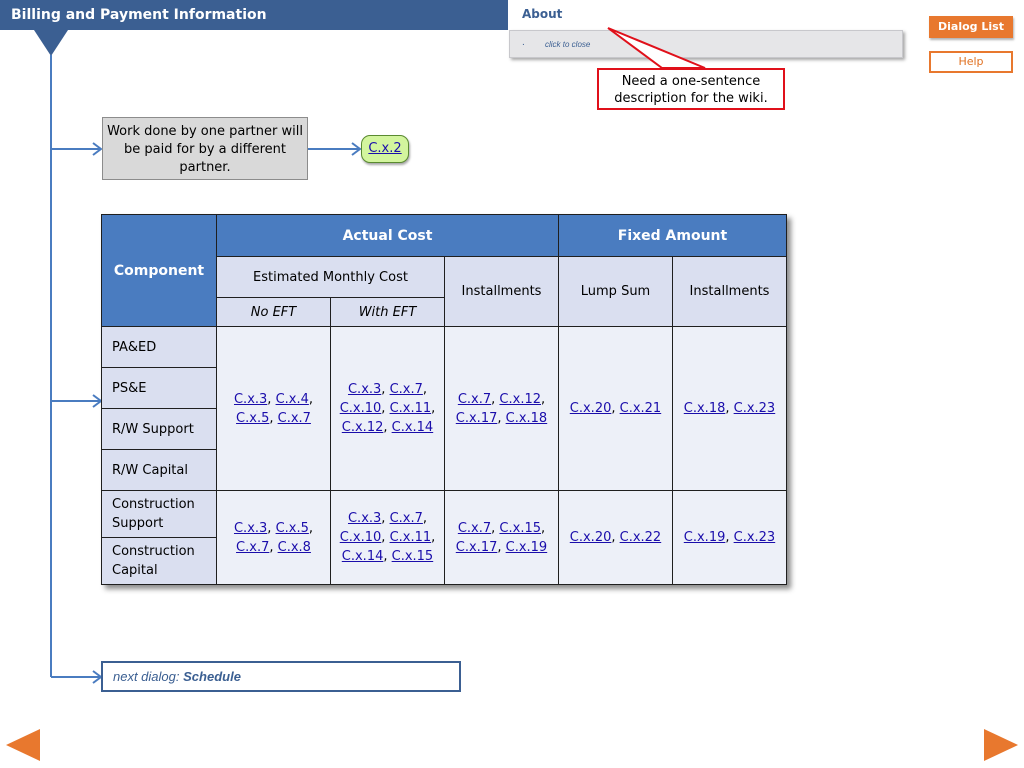 Image resolution: width=1024 pixels, height=768 pixels. Describe the element at coordinates (159, 270) in the screenshot. I see `header-component: Component` at that location.